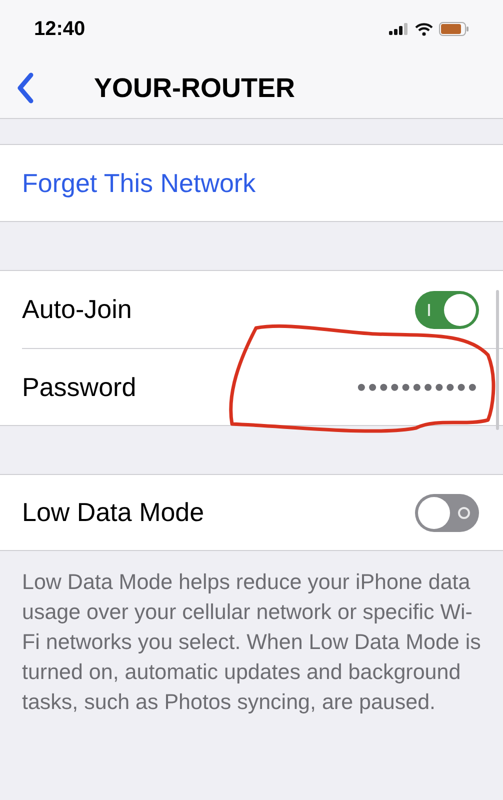 This screenshot has width=503, height=800. Describe the element at coordinates (77, 309) in the screenshot. I see `setting-label: Auto-Join` at that location.